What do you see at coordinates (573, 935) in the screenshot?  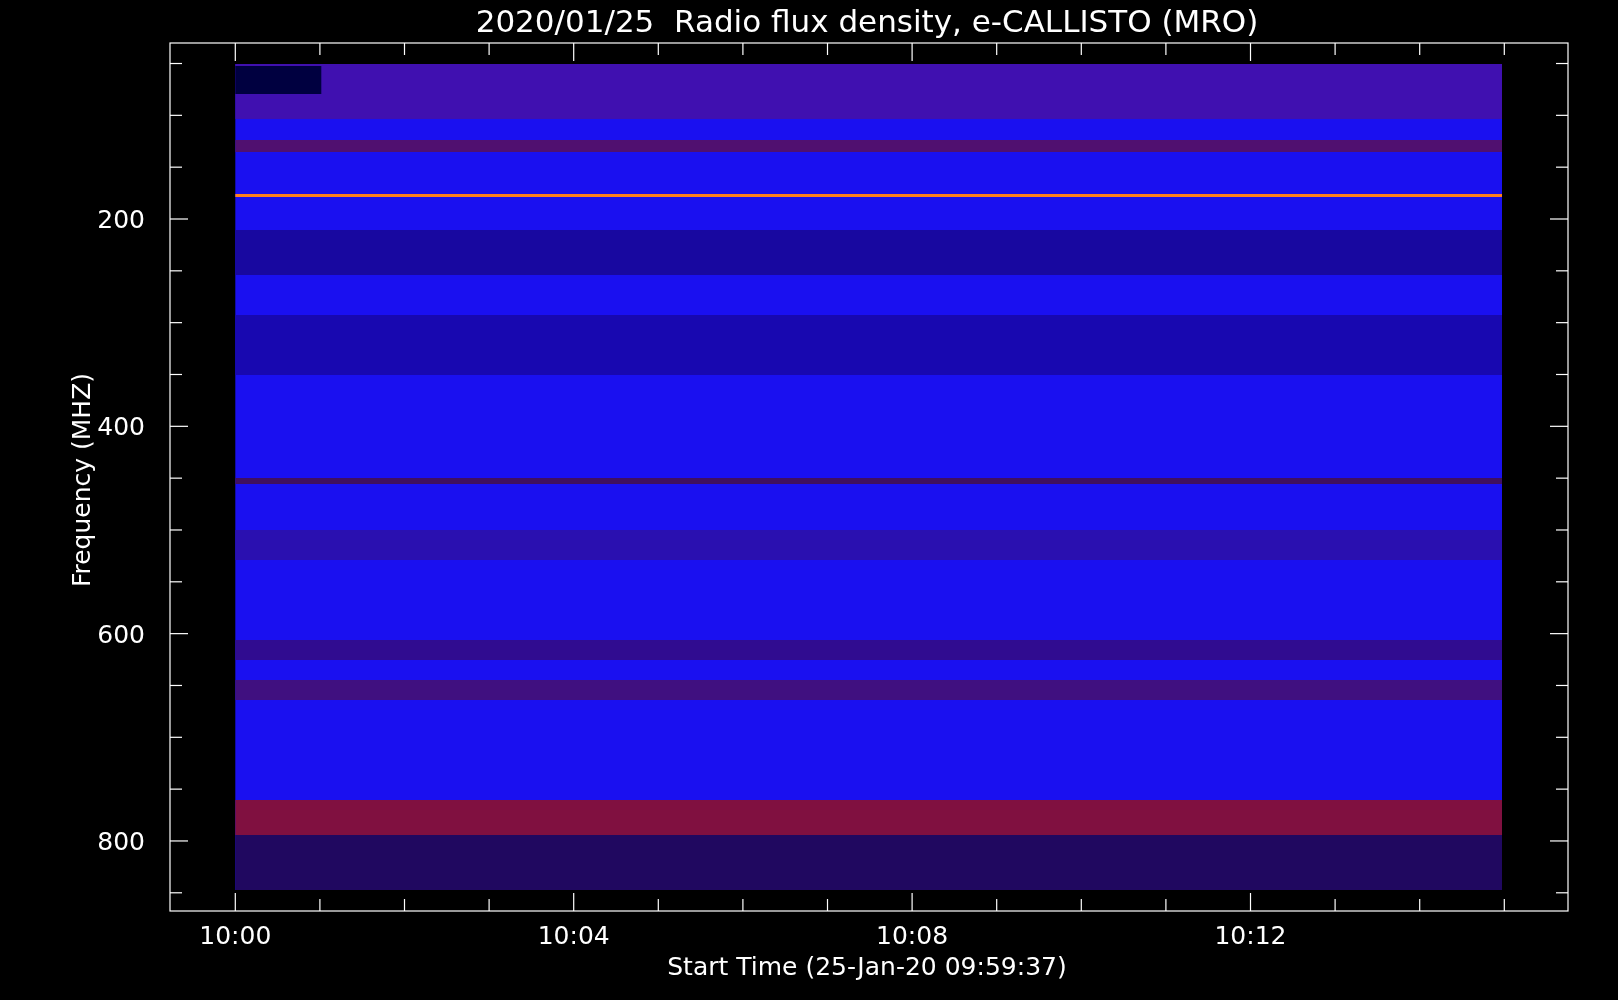 I see `axis-tick-label: 10:04` at bounding box center [573, 935].